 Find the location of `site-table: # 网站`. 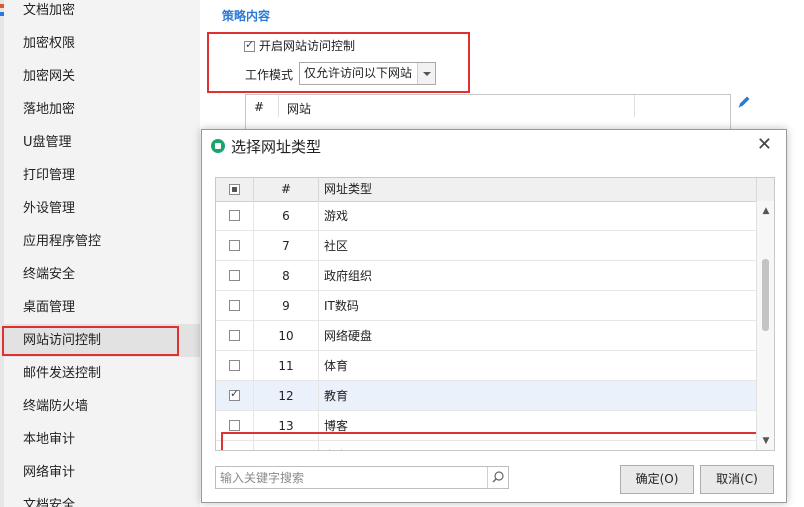

site-table: # 网站 is located at coordinates (488, 114).